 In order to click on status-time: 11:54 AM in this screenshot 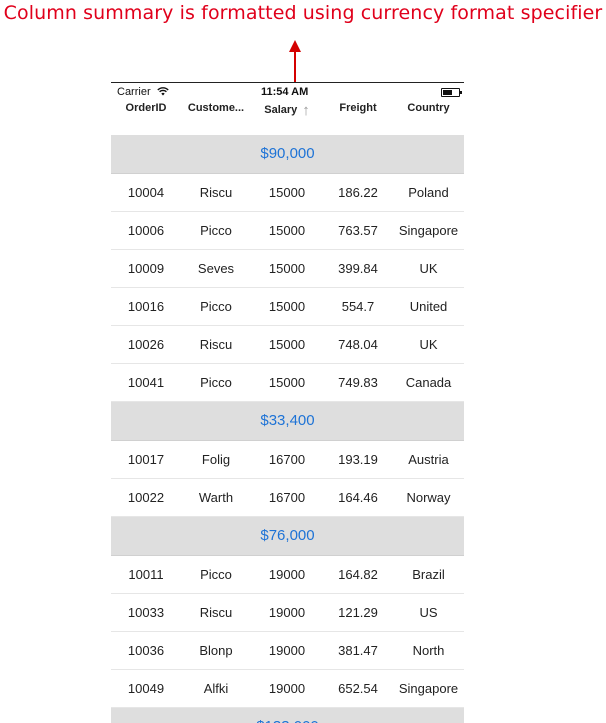, I will do `click(285, 92)`.